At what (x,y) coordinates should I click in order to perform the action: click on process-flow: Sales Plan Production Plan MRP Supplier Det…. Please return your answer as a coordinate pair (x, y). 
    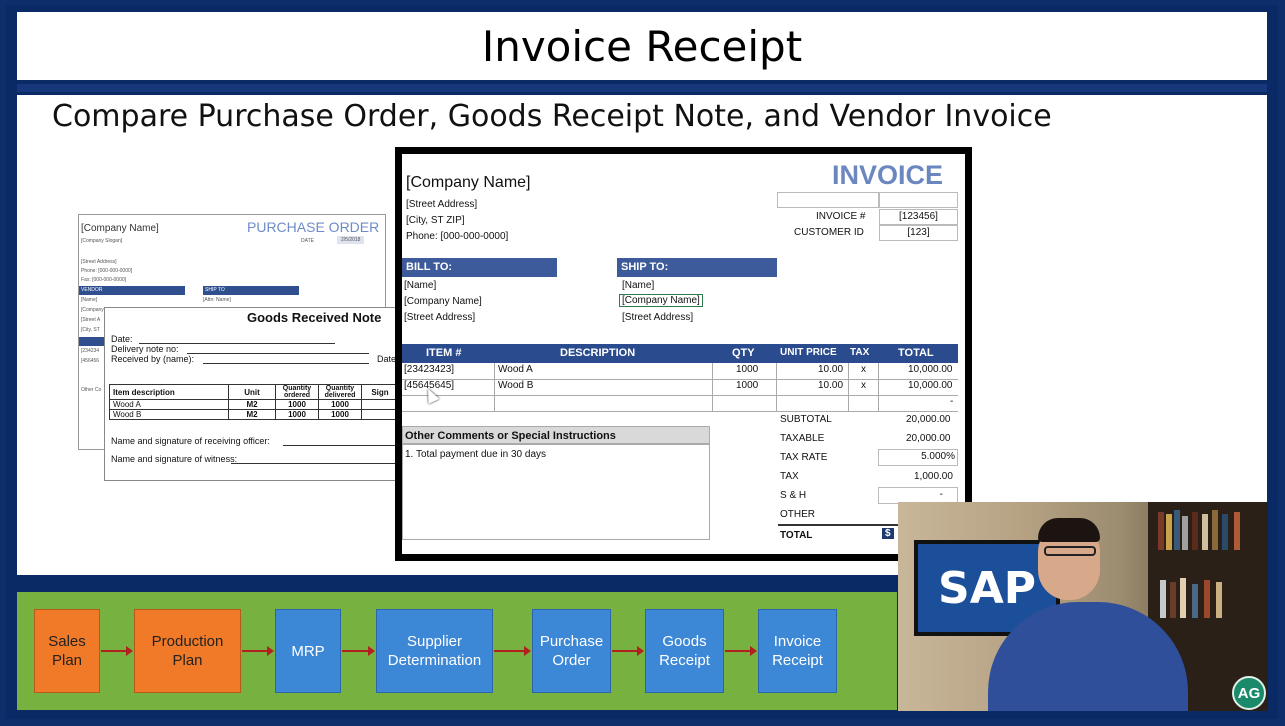
    Looking at the image, I should click on (457, 651).